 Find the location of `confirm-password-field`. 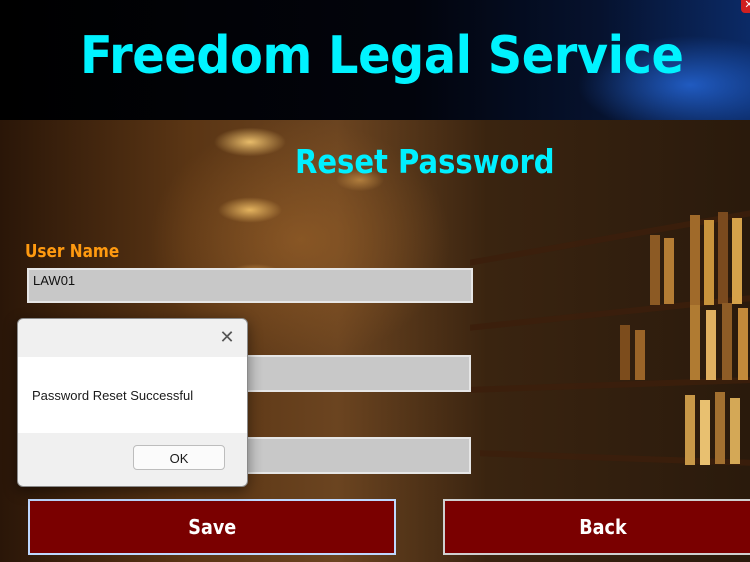

confirm-password-field is located at coordinates (353, 455).